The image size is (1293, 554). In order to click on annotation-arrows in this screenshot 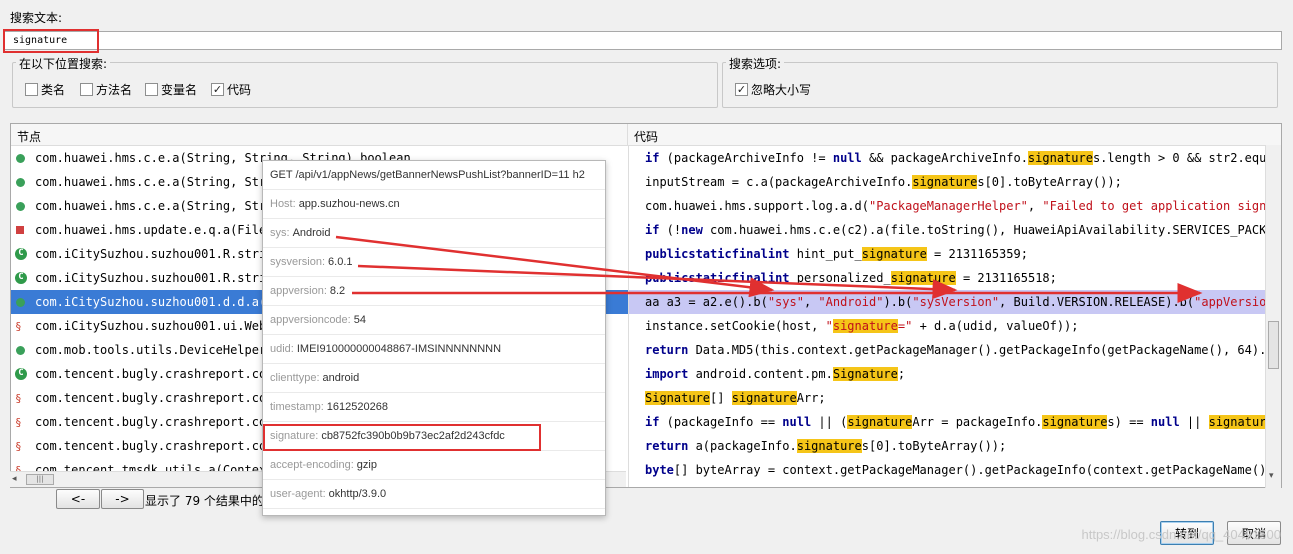, I will do `click(769, 269)`.